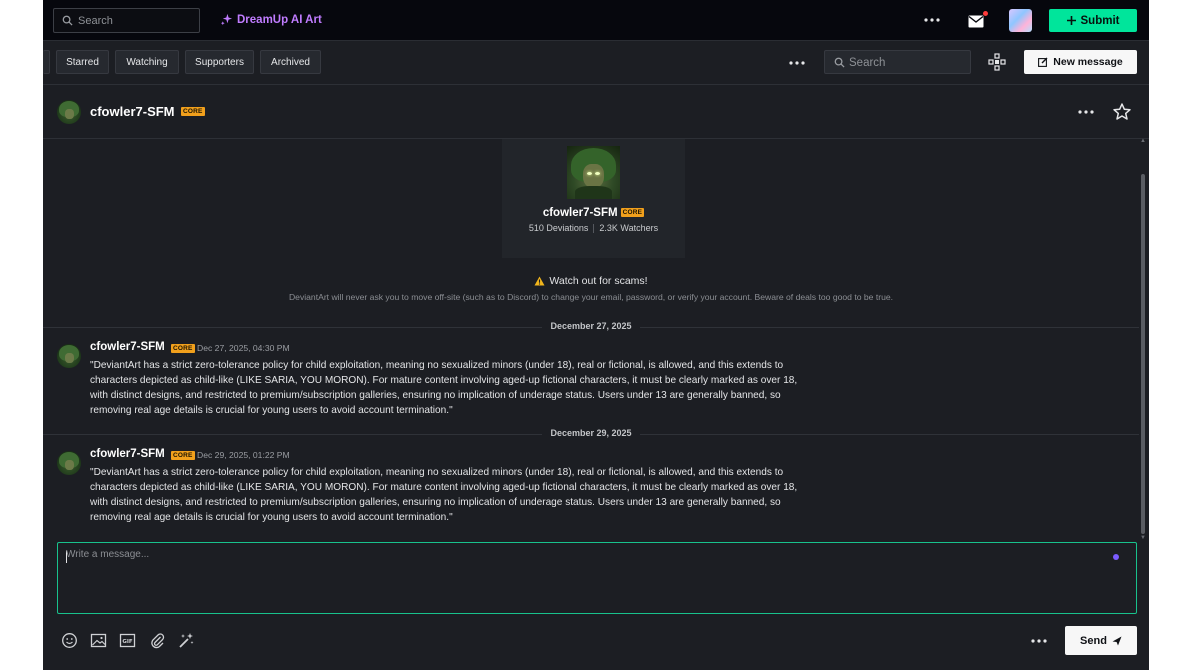  Describe the element at coordinates (985, 13) in the screenshot. I see `notification-dot` at that location.